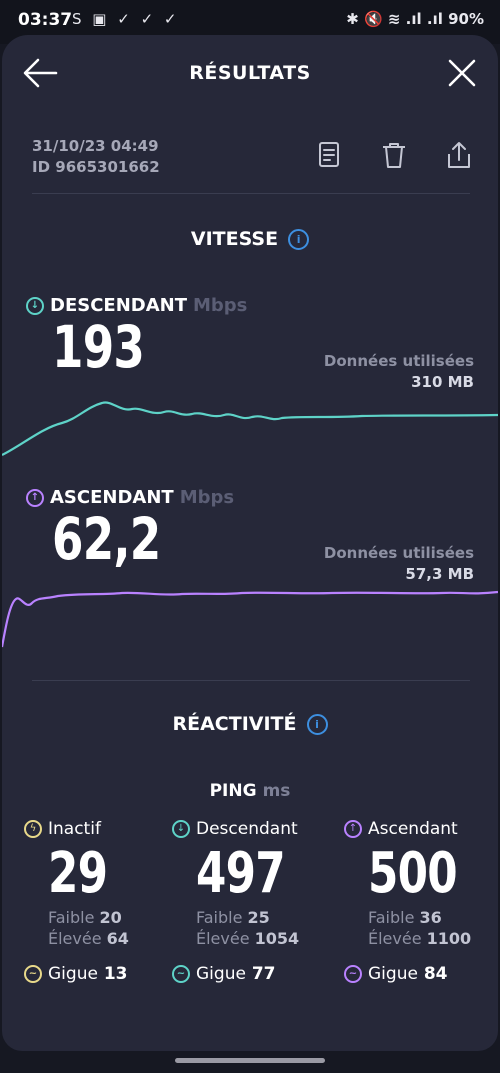  I want to click on ping-label: PING, so click(233, 791).